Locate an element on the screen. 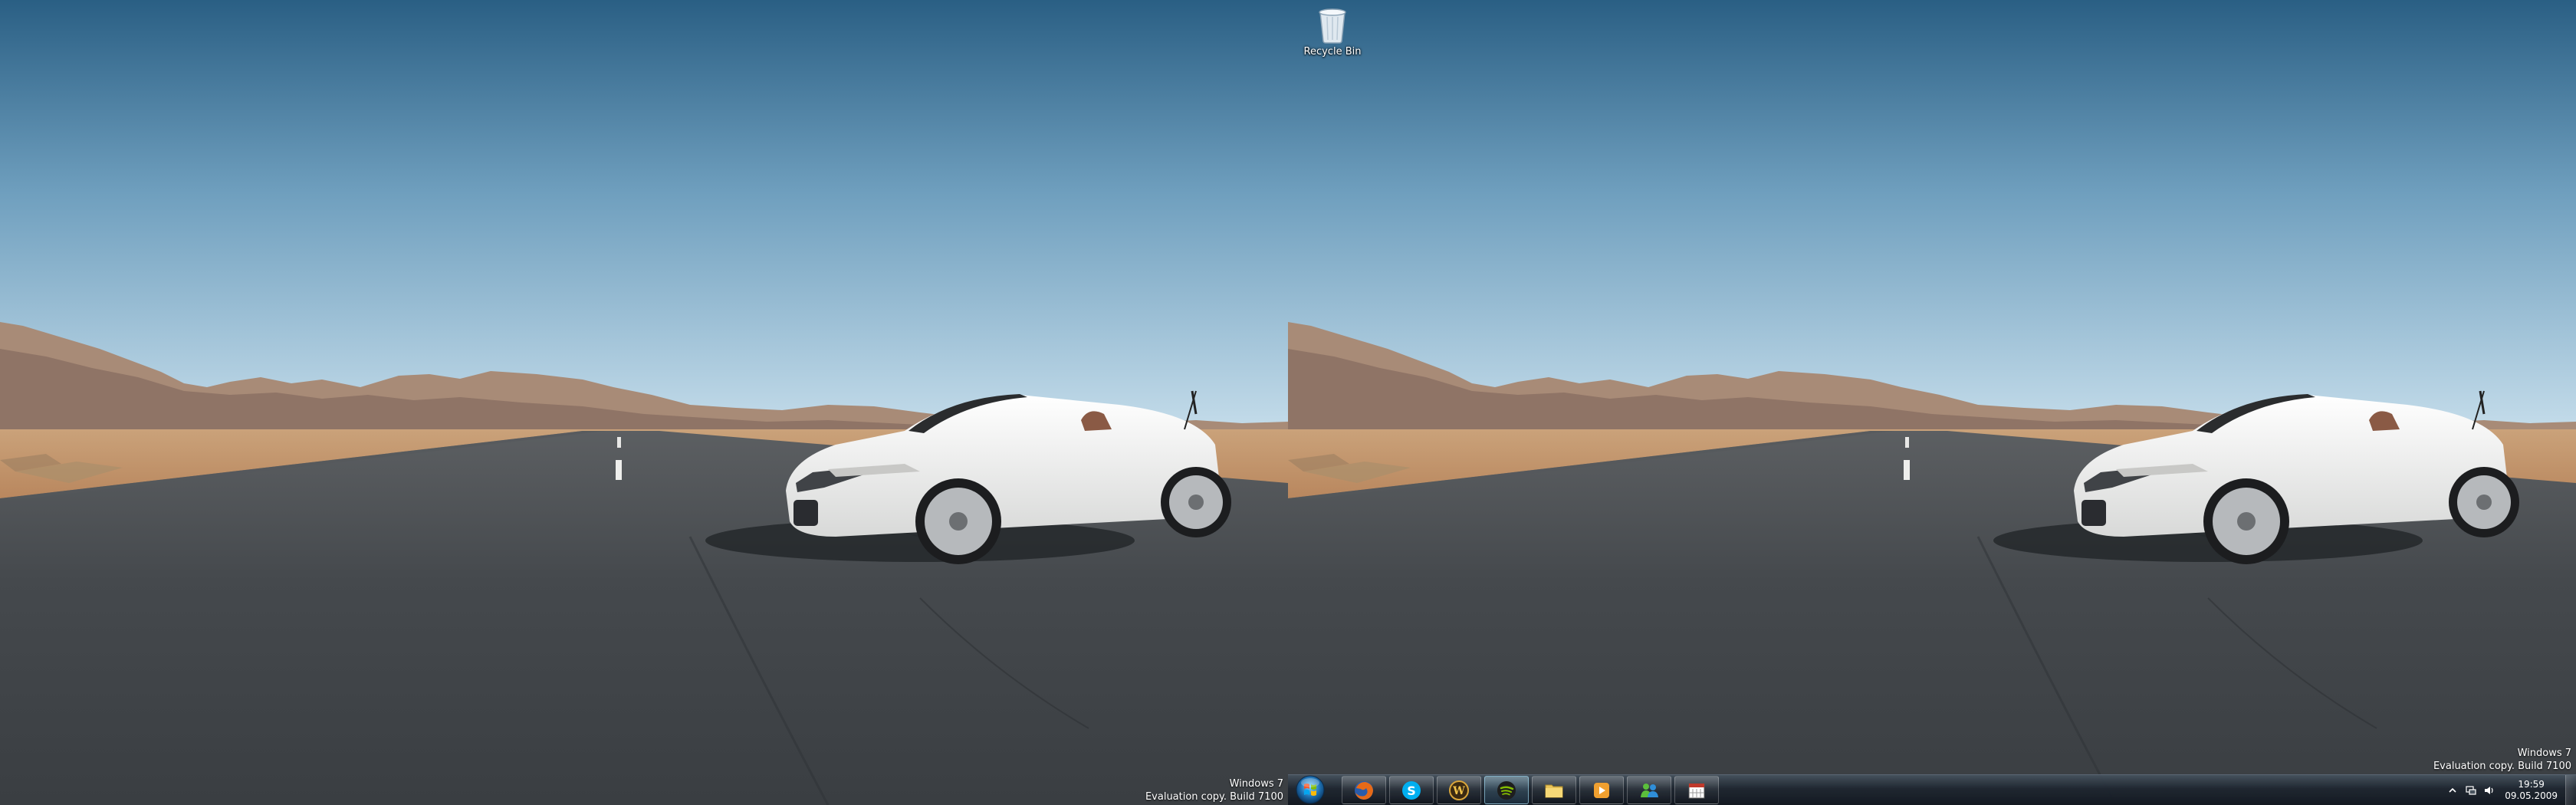  svg-text: S is located at coordinates (1412, 791).